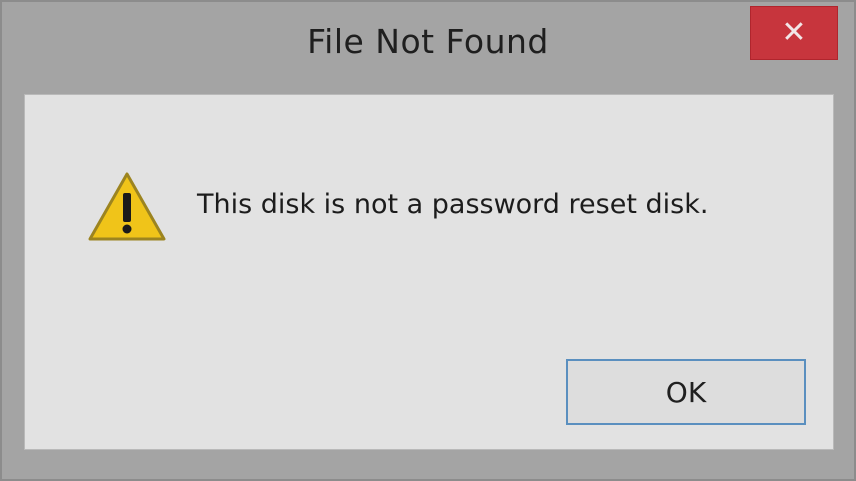 The image size is (856, 481). I want to click on close-icon: ✕, so click(794, 32).